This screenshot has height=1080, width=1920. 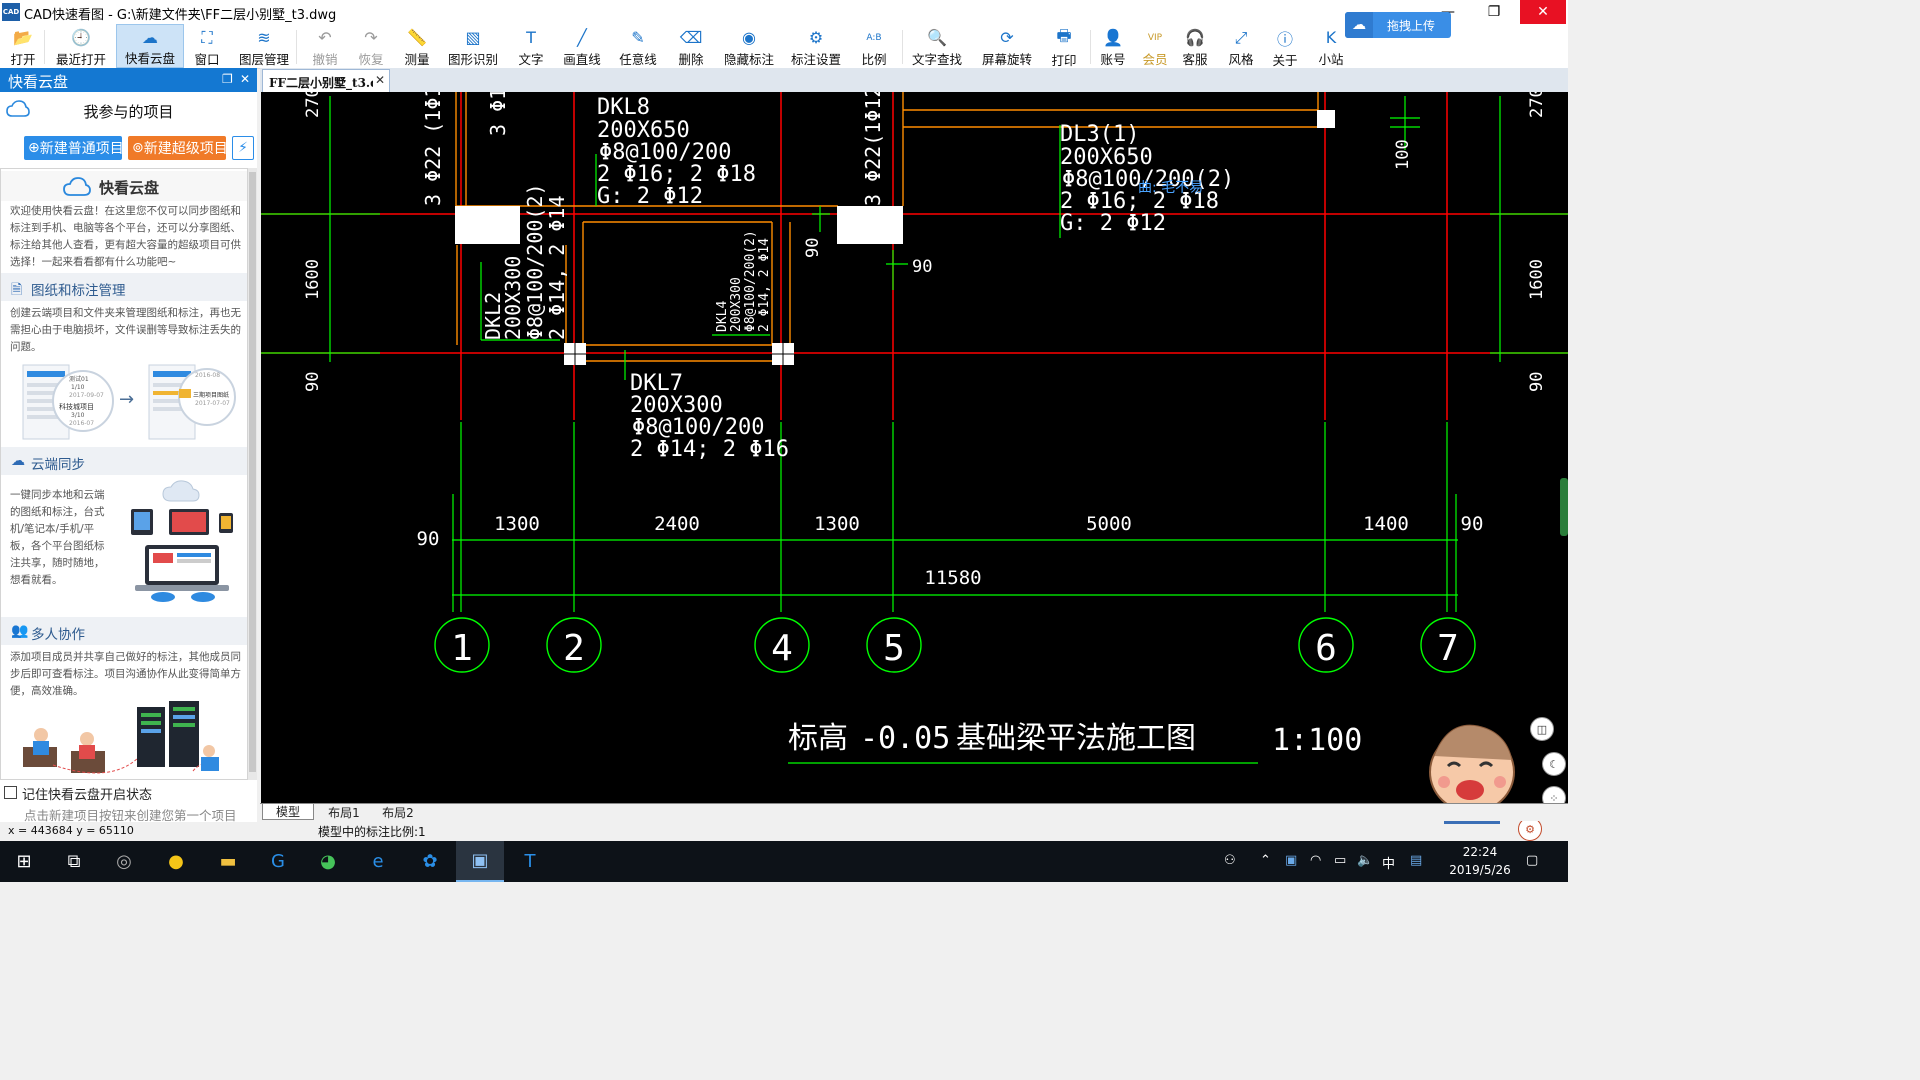 What do you see at coordinates (1340, 860) in the screenshot?
I see `battery-icon: ▭` at bounding box center [1340, 860].